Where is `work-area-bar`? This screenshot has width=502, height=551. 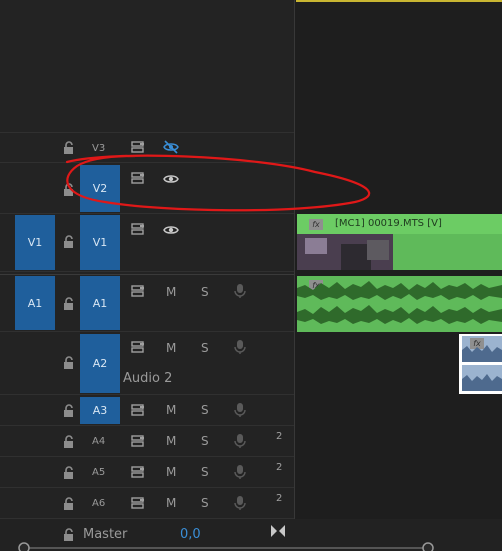
work-area-bar is located at coordinates (399, 1).